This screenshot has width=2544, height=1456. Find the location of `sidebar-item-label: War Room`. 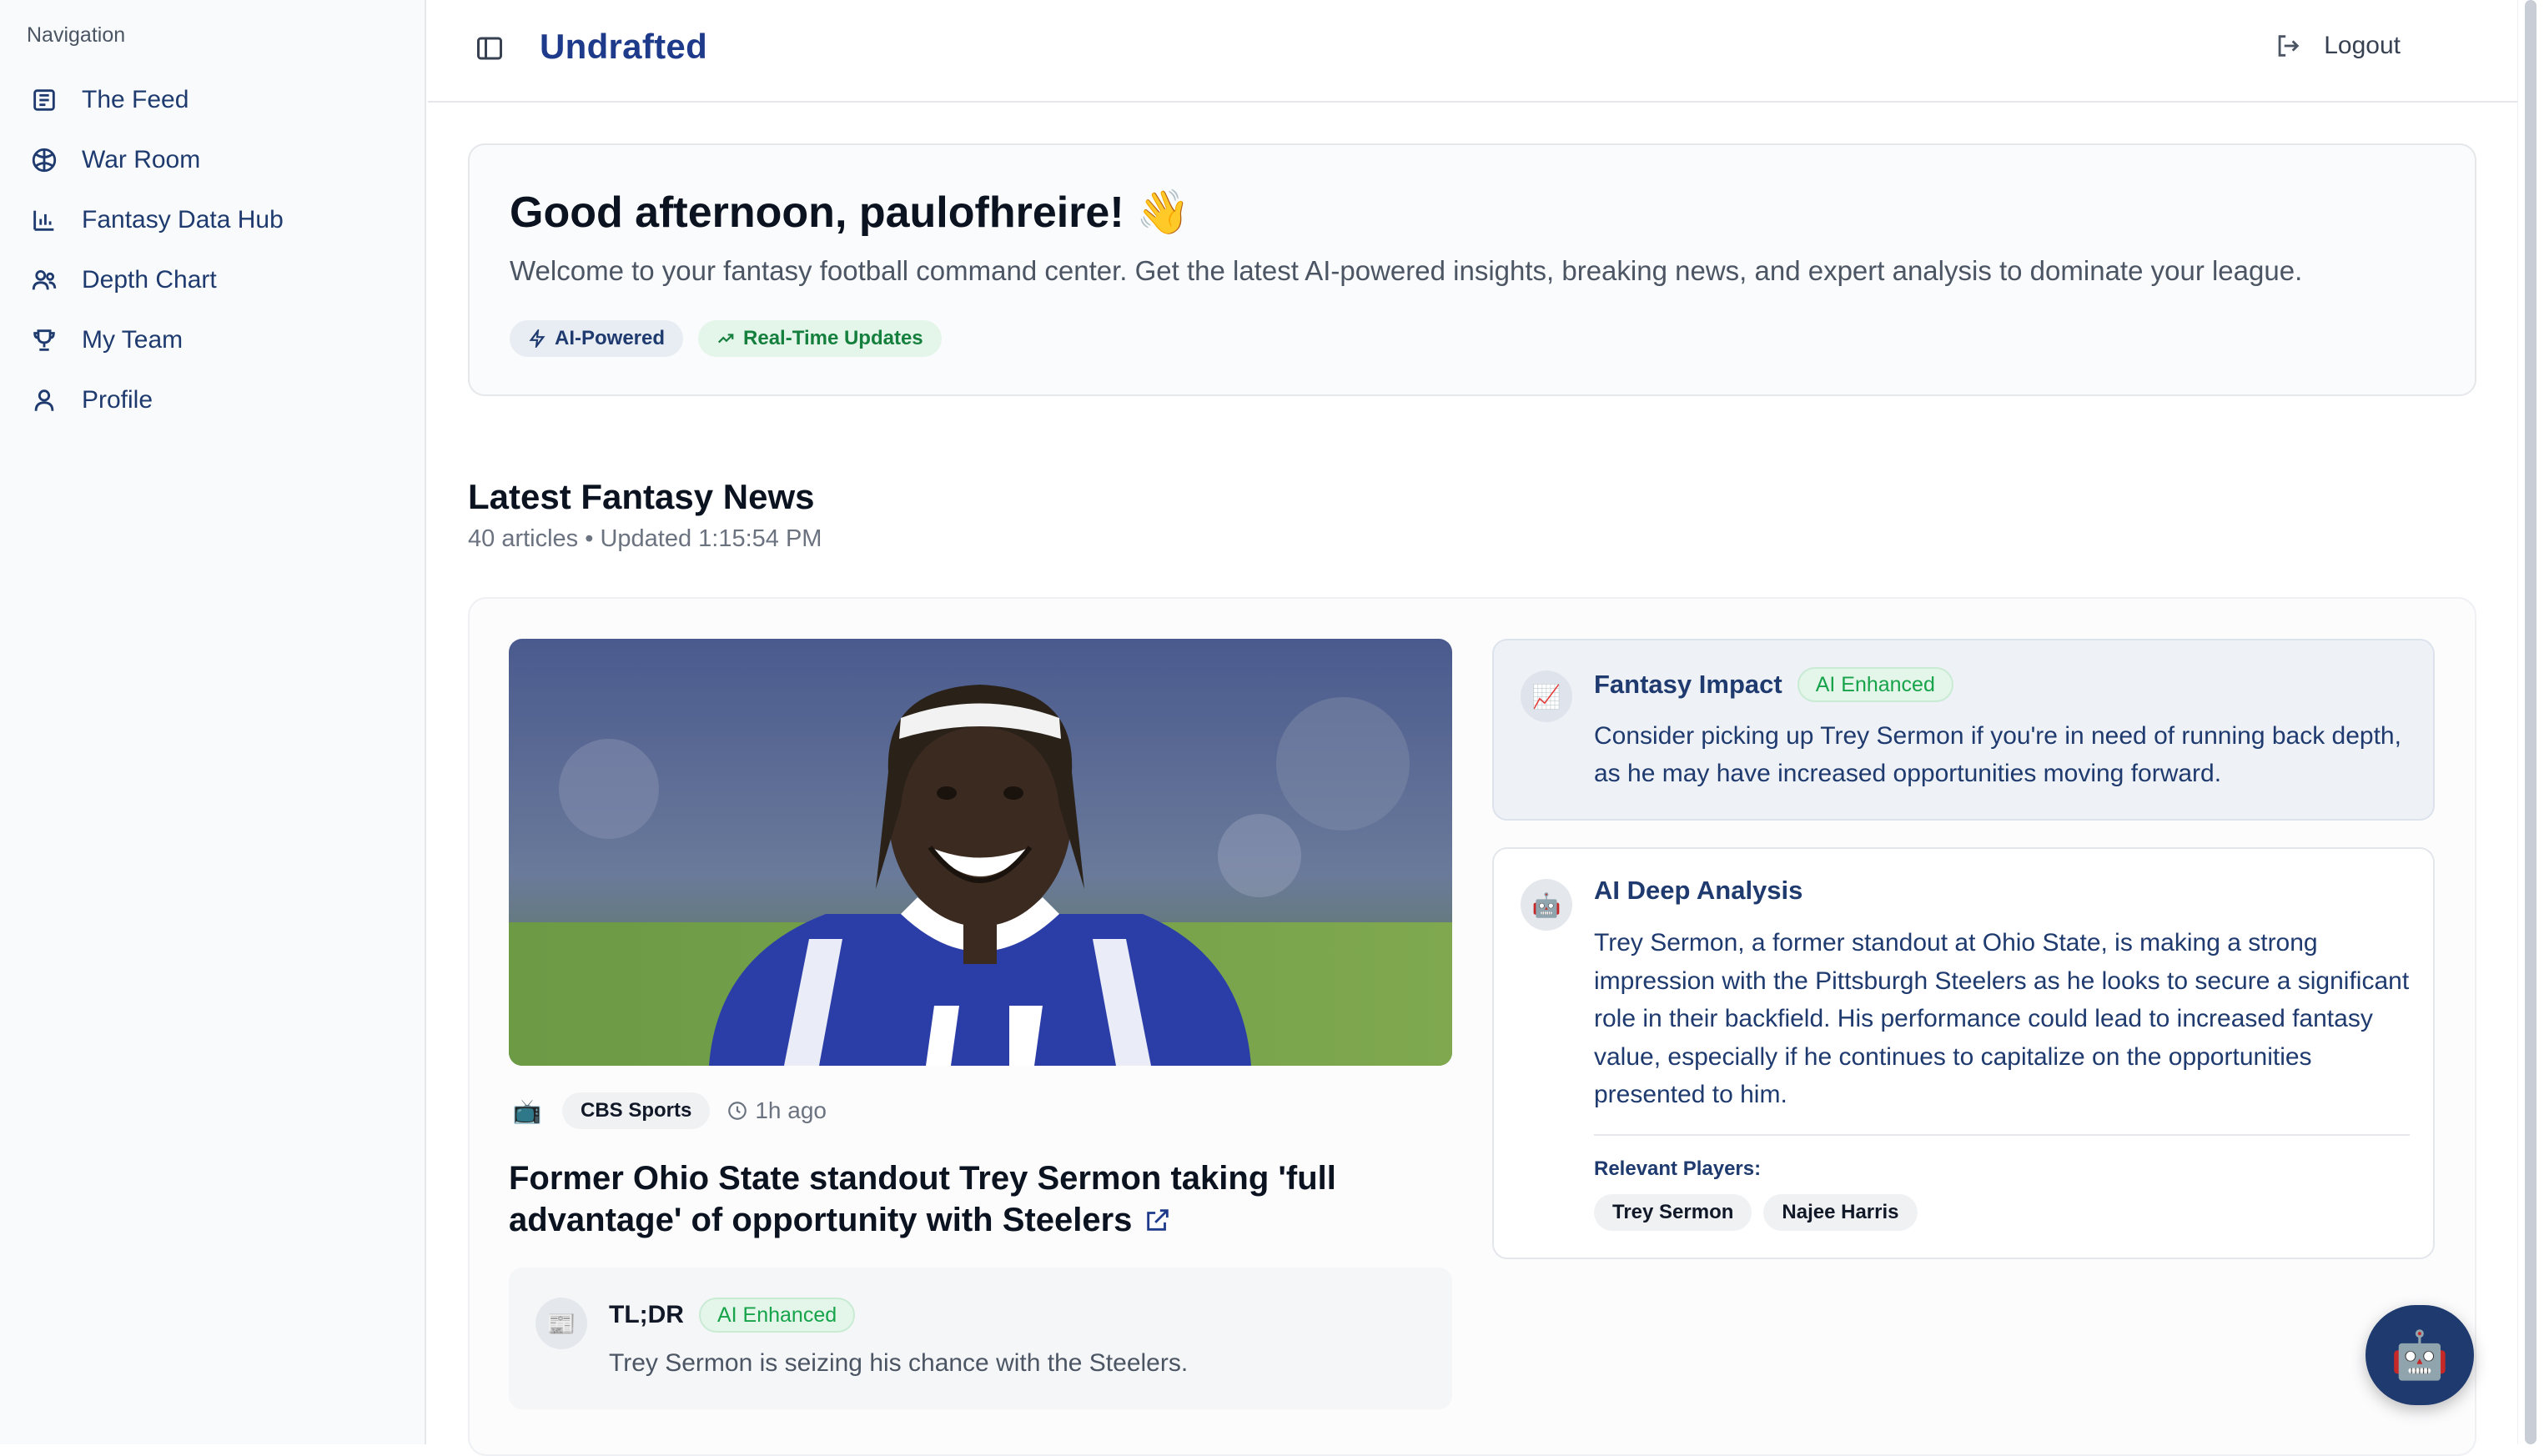

sidebar-item-label: War Room is located at coordinates (142, 159).